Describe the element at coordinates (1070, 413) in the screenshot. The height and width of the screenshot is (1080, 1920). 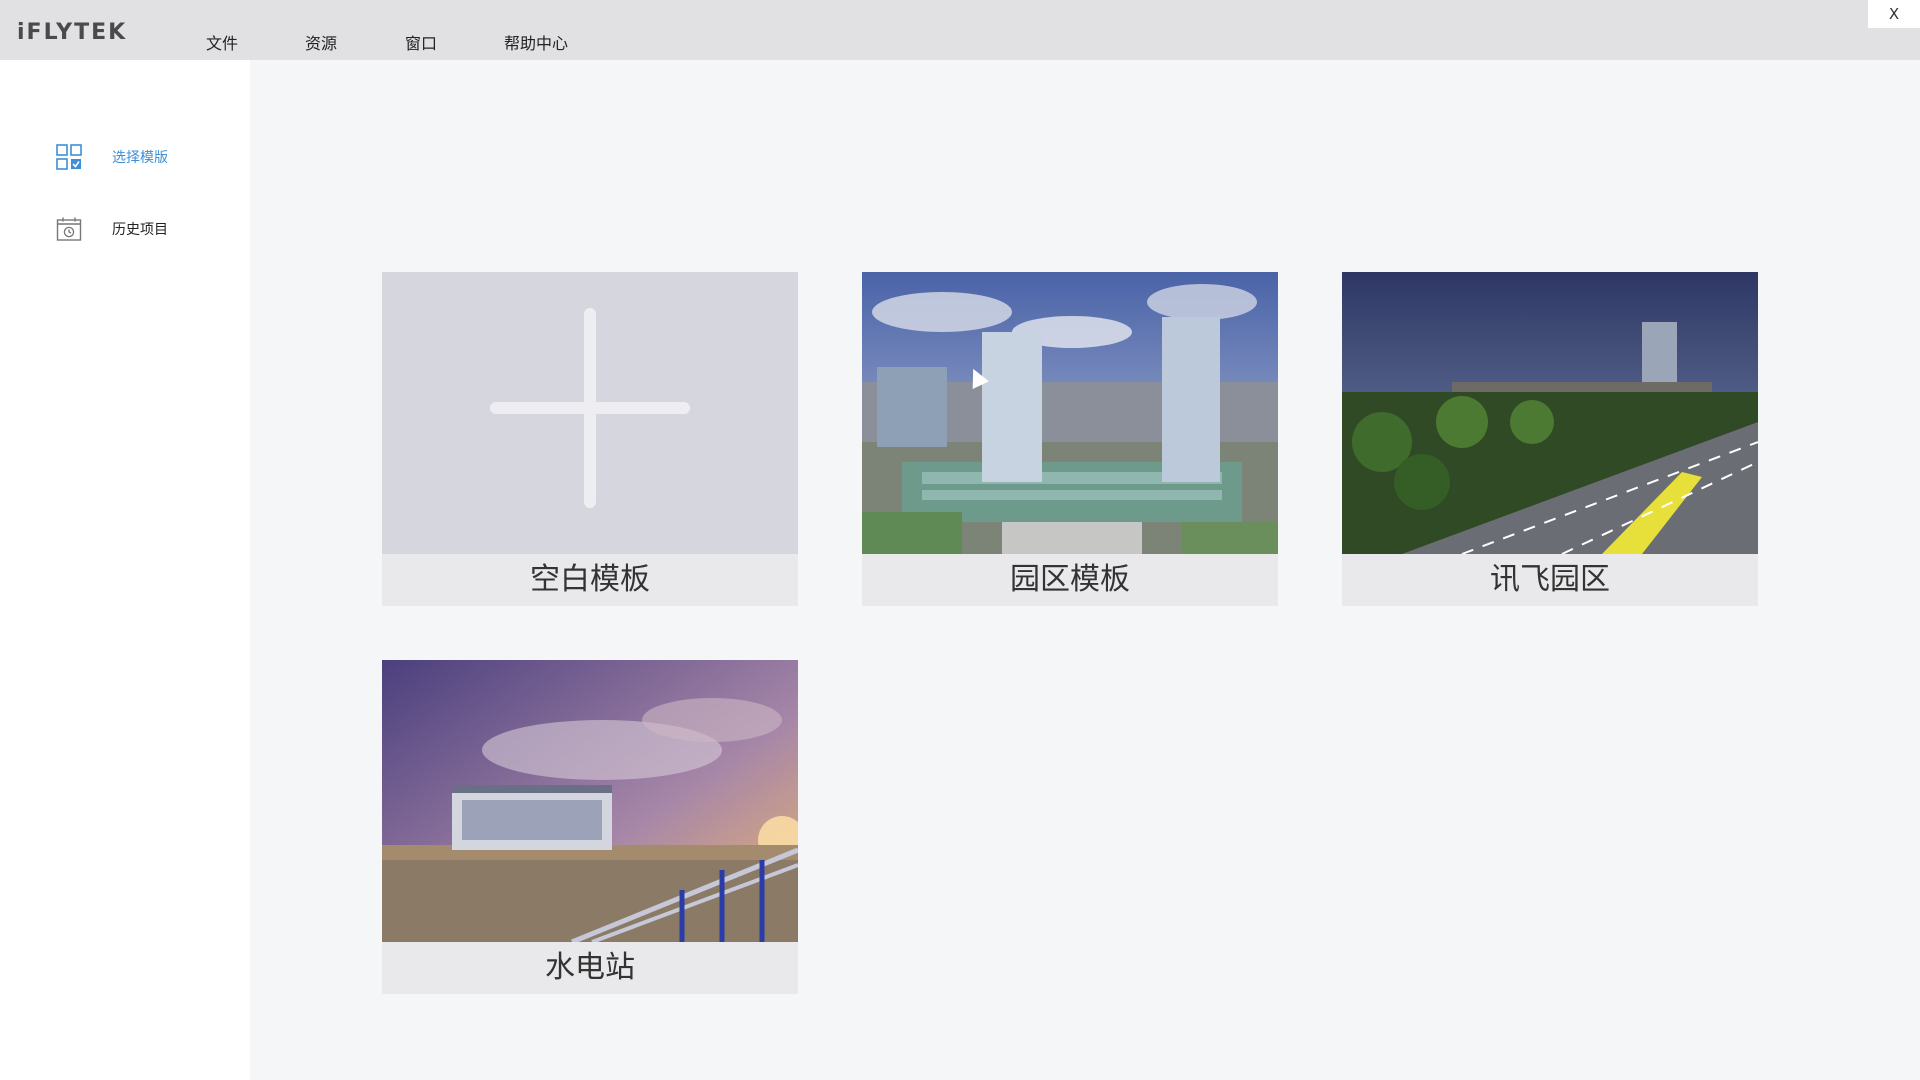
I see `campus-buildings-image` at that location.